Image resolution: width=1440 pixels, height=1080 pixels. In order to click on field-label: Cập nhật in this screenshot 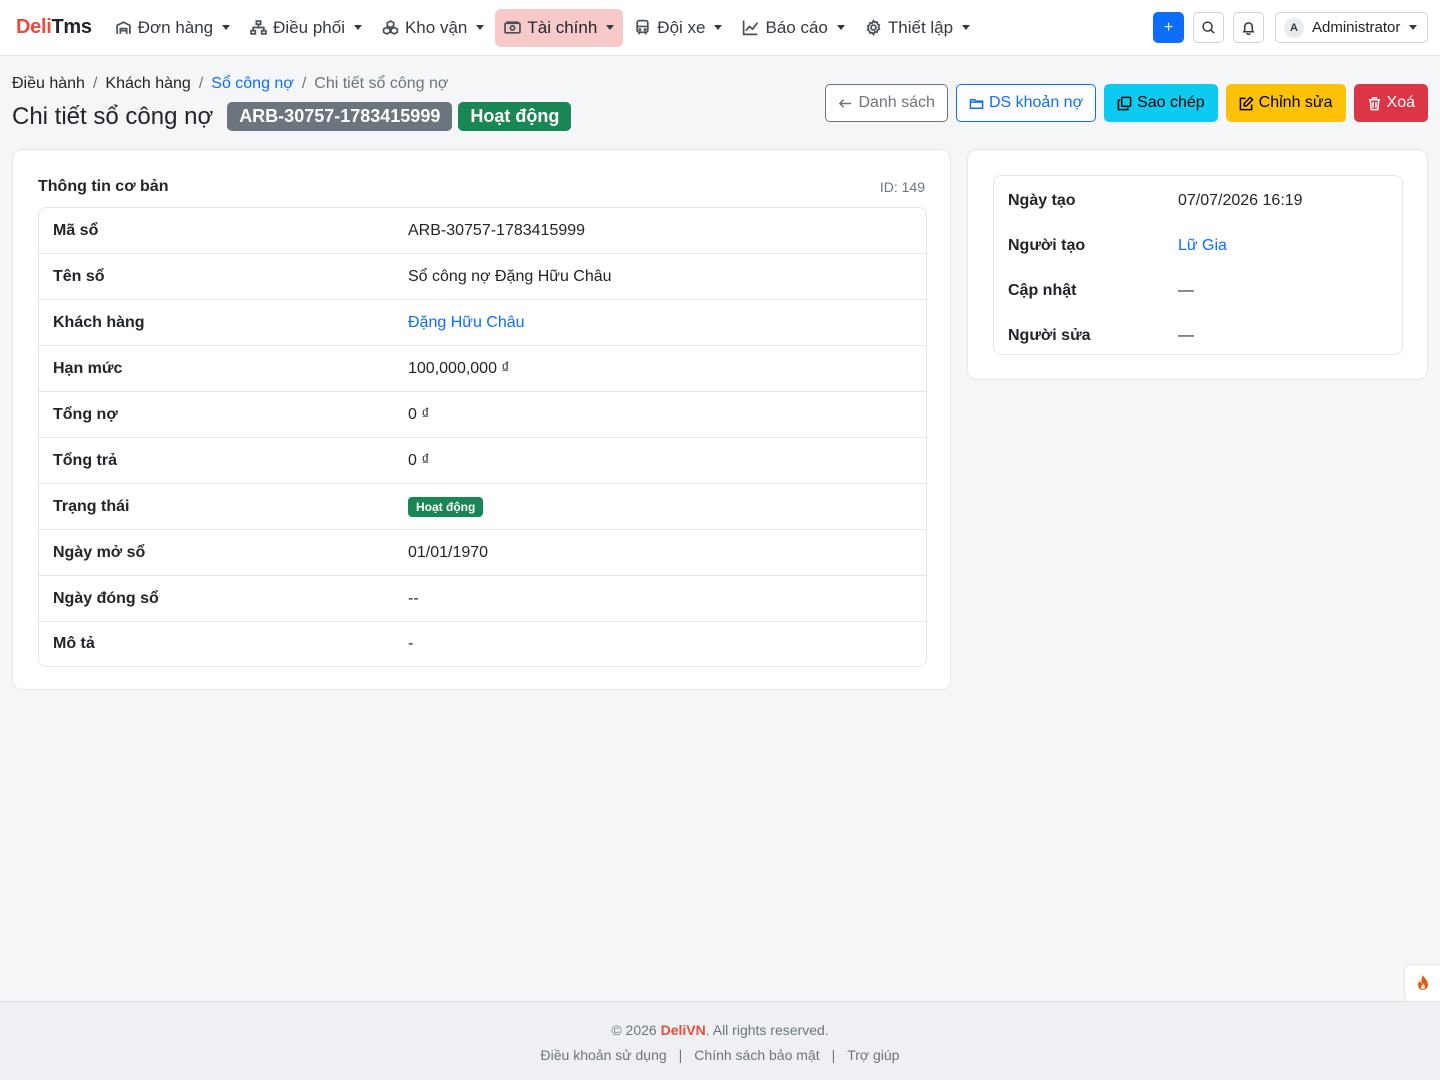, I will do `click(1042, 290)`.